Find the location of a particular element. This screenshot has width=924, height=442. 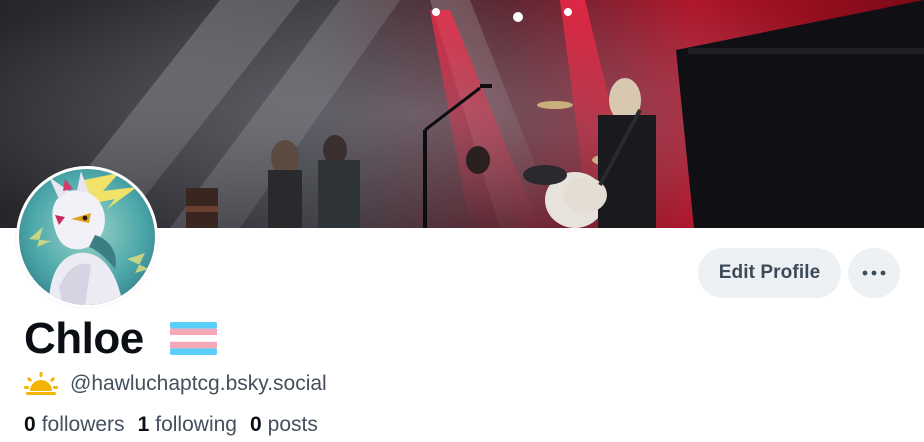

followers-count: 0 is located at coordinates (30, 424).